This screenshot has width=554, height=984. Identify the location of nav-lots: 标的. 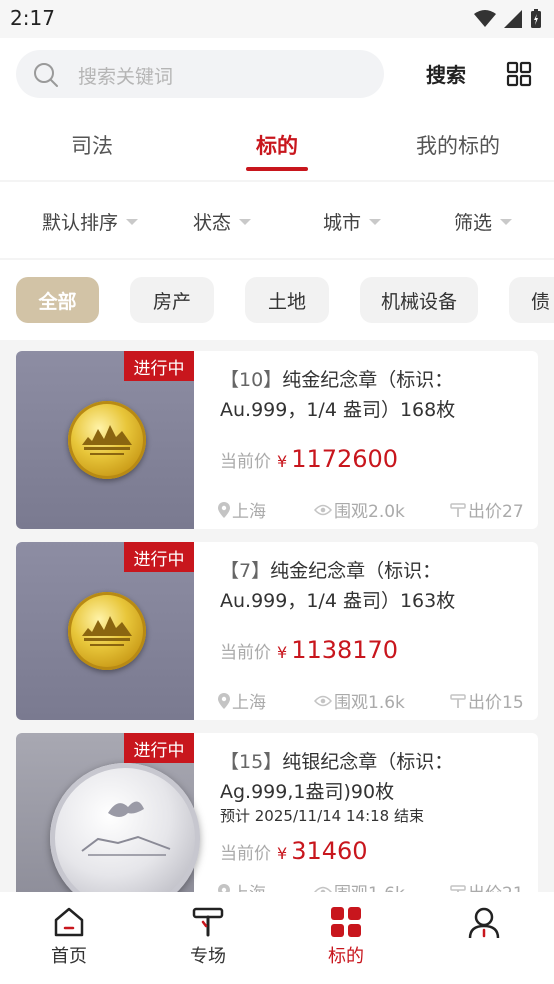
(346, 937).